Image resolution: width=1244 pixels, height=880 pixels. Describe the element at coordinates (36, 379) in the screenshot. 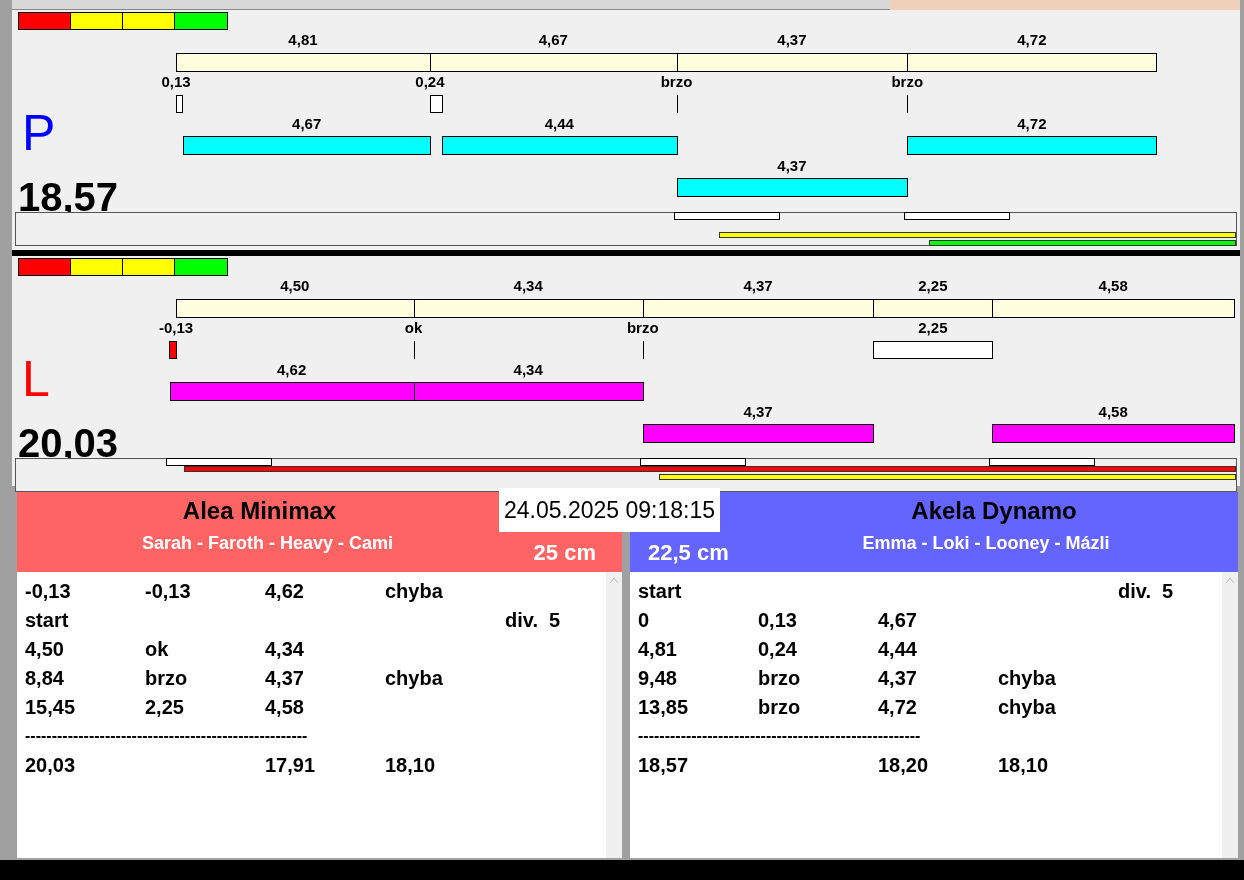

I see `lane-letter: L` at that location.